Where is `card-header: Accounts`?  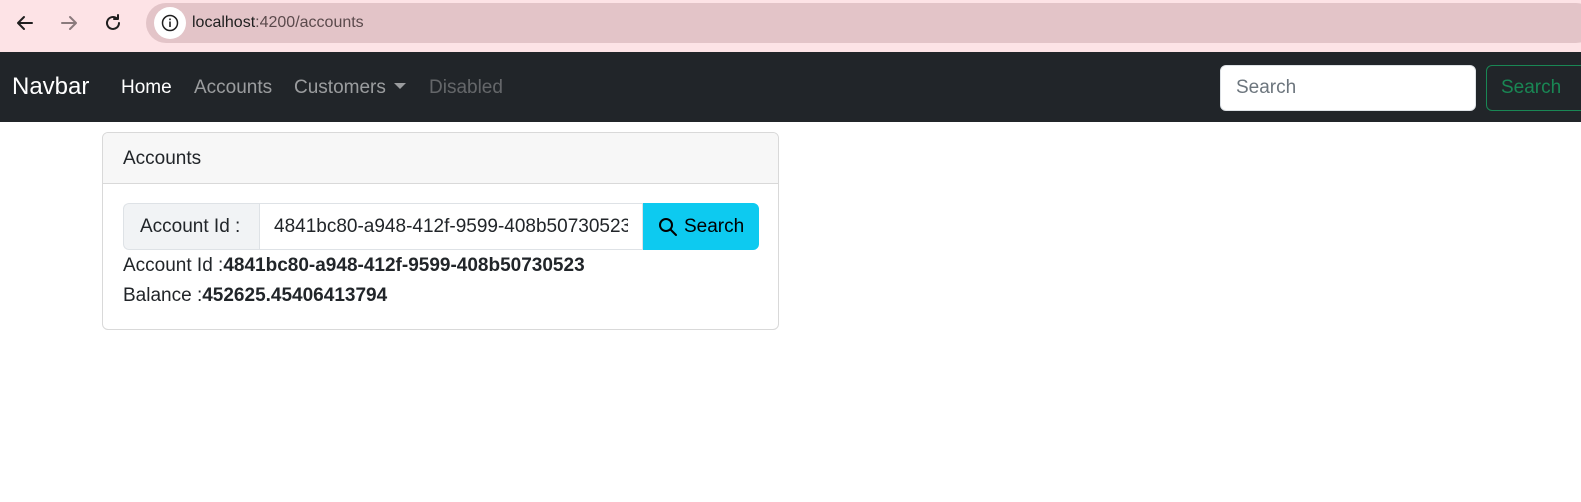
card-header: Accounts is located at coordinates (440, 158).